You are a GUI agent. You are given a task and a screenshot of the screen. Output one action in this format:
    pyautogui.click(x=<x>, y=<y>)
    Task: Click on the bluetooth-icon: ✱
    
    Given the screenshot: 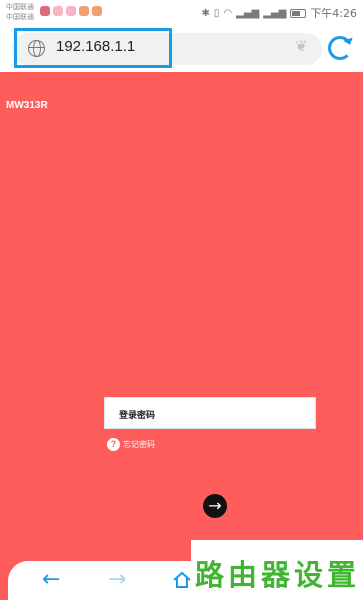 What is the action you would take?
    pyautogui.click(x=205, y=13)
    